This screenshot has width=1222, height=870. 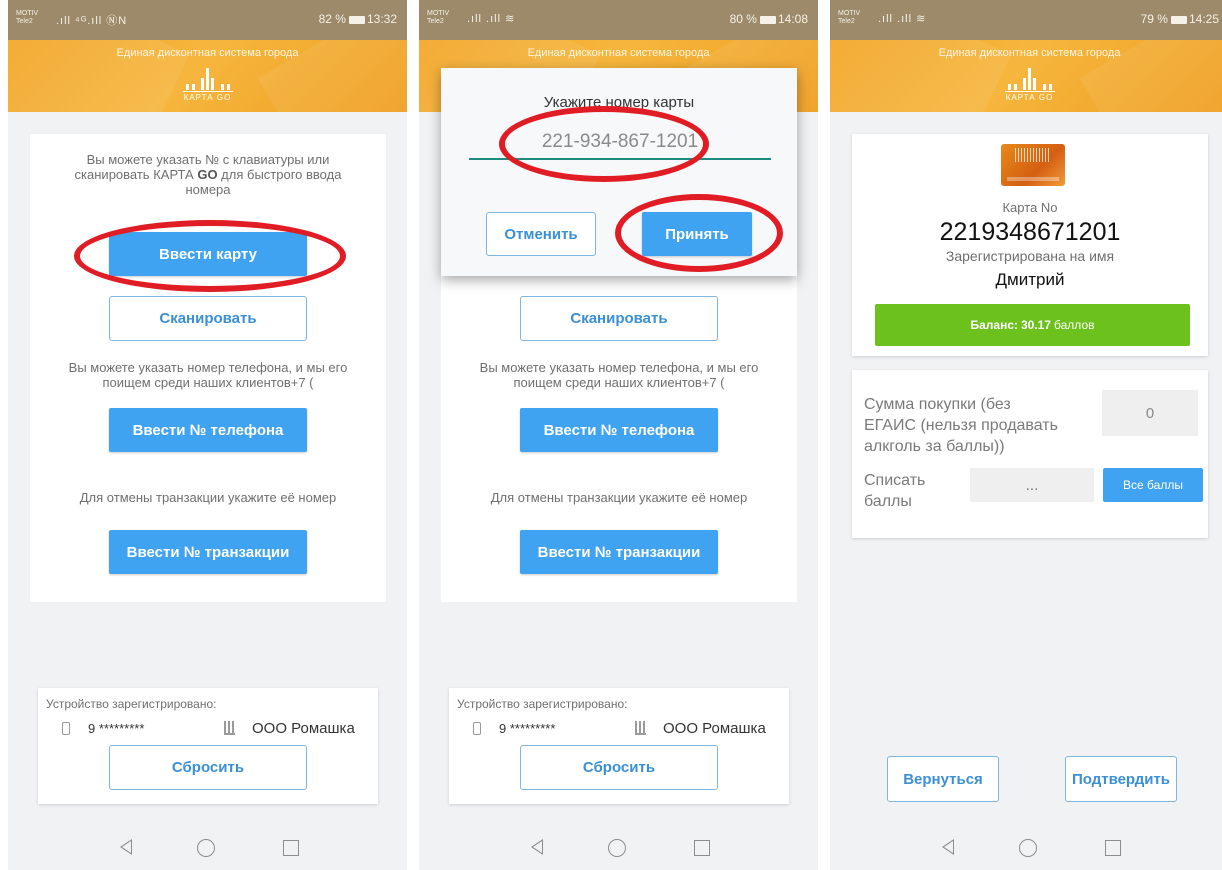 What do you see at coordinates (541, 234) in the screenshot?
I see `cancel-button: Отменить` at bounding box center [541, 234].